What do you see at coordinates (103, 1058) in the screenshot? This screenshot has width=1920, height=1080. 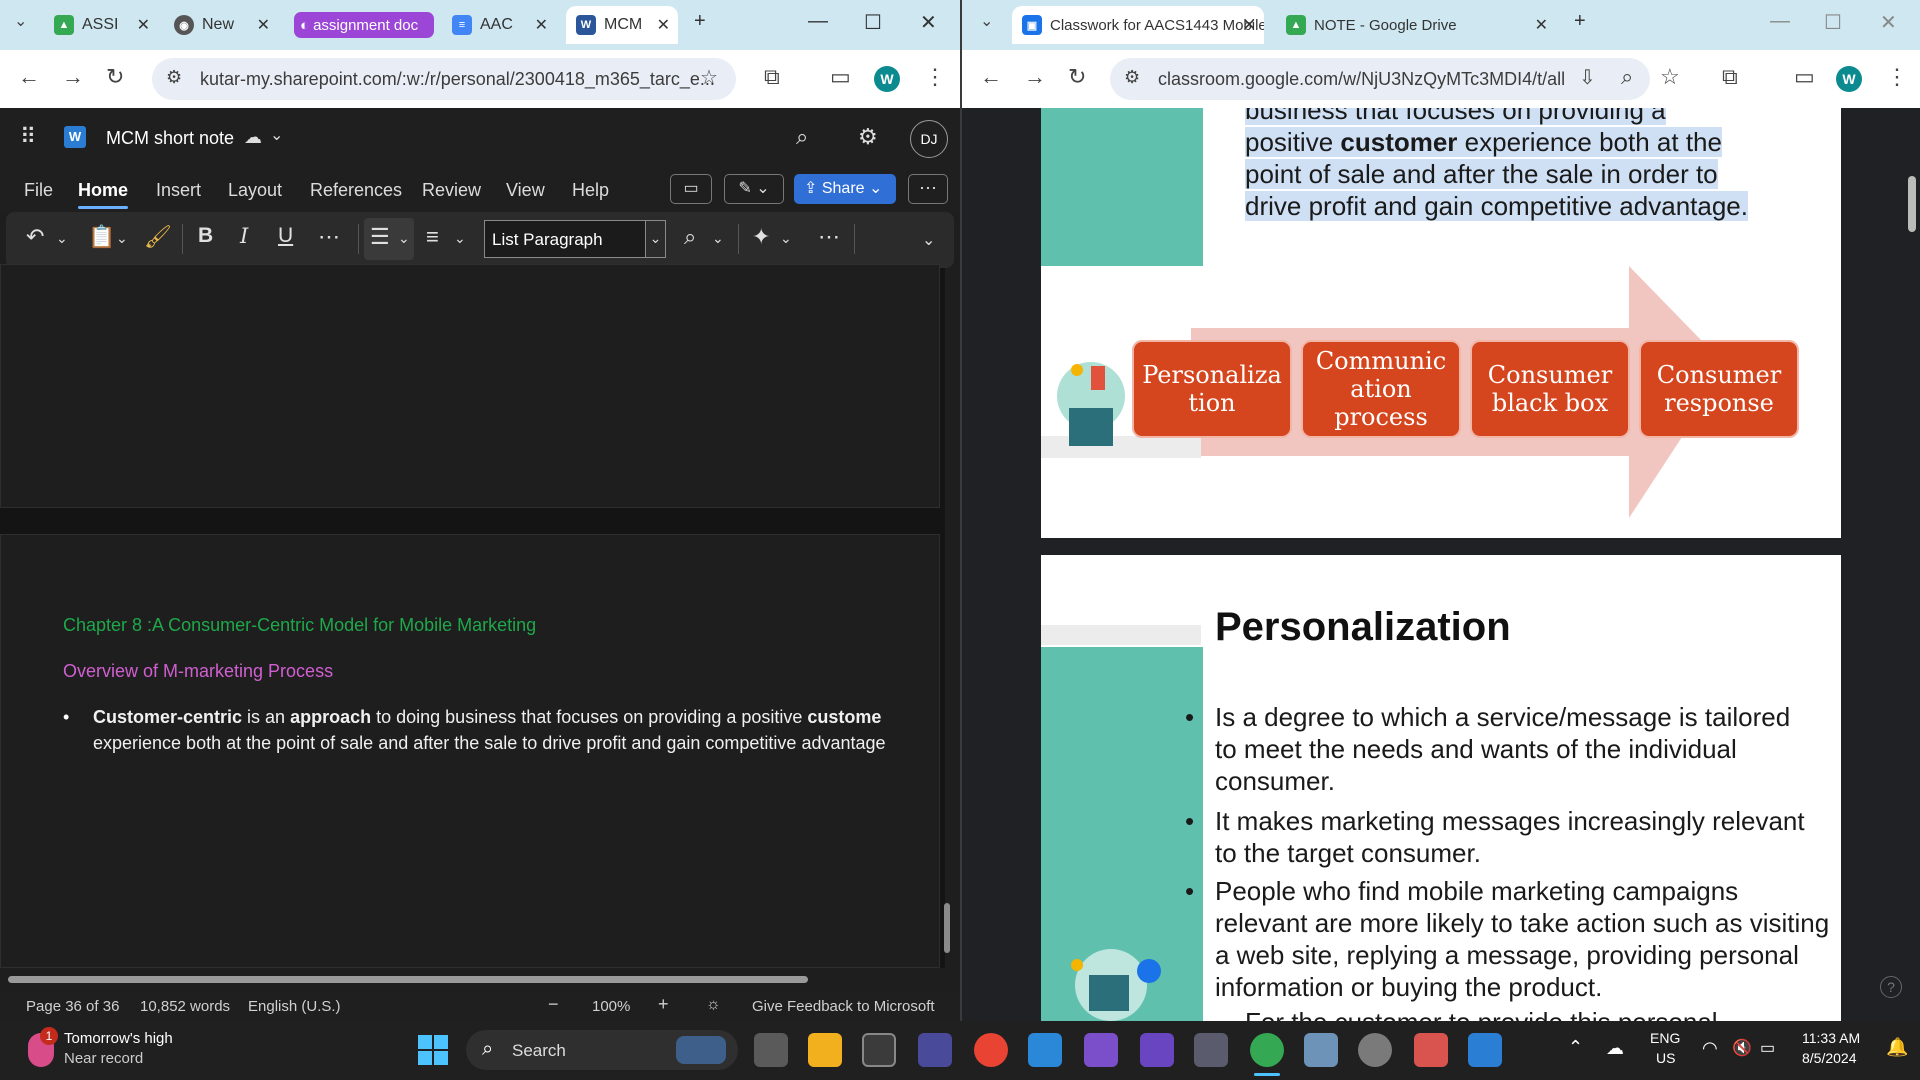 I see `weather-subtitle: Near record` at bounding box center [103, 1058].